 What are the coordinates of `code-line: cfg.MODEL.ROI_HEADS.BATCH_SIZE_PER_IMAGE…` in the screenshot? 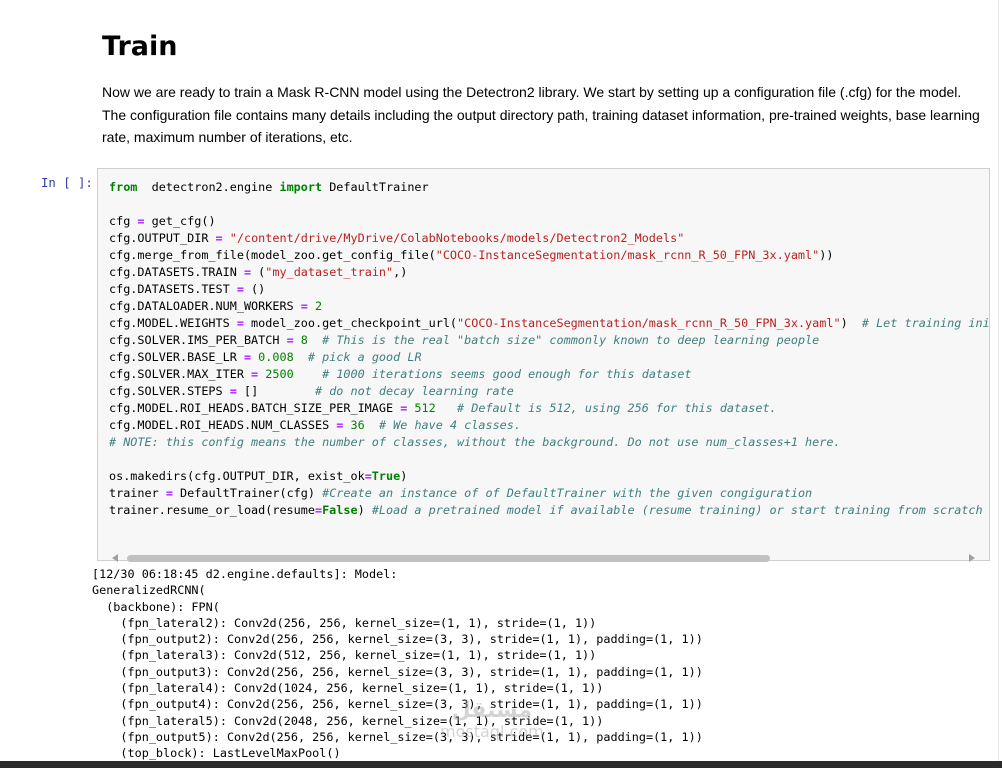 It's located at (549, 408).